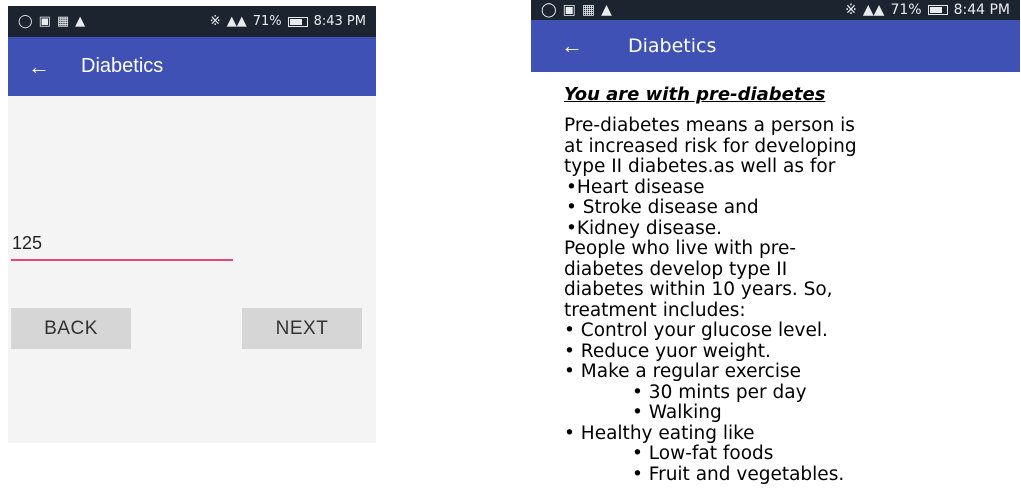 The image size is (1021, 497). Describe the element at coordinates (682, 371) in the screenshot. I see `list-item: • Make a regular exercise` at that location.